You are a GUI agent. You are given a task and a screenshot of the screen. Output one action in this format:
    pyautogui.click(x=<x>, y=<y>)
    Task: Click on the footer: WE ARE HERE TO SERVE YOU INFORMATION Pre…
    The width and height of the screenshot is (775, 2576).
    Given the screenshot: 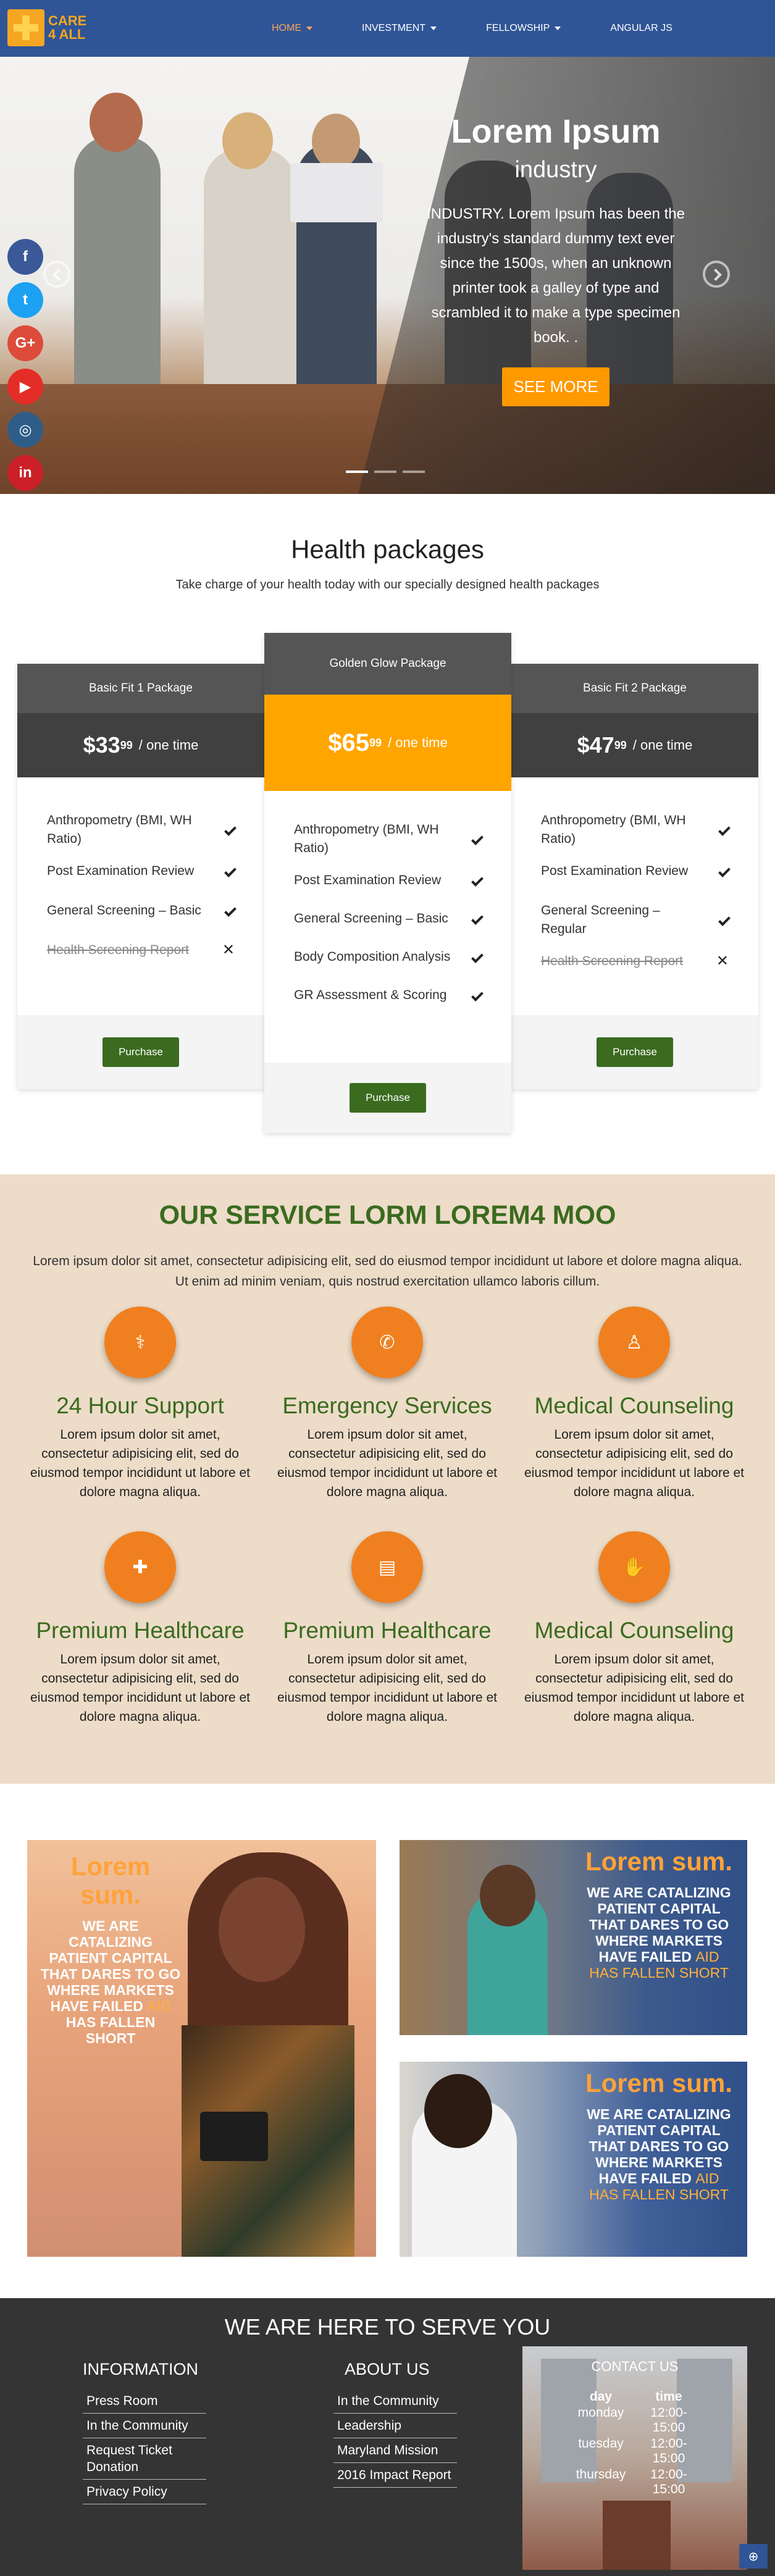 What is the action you would take?
    pyautogui.click(x=387, y=2437)
    